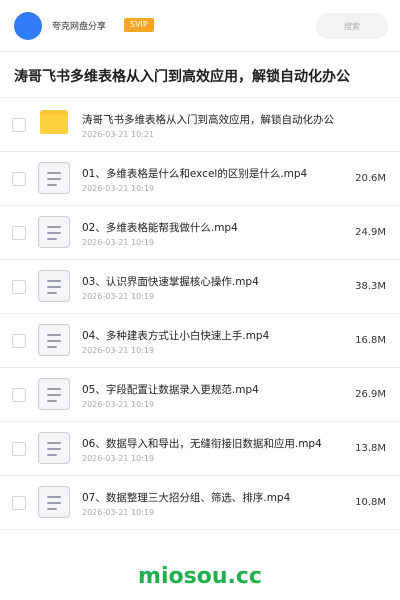 This screenshot has height=600, width=400. What do you see at coordinates (175, 335) in the screenshot?
I see `item-name: 04、多种建表方式让小白快速上手.mp4` at bounding box center [175, 335].